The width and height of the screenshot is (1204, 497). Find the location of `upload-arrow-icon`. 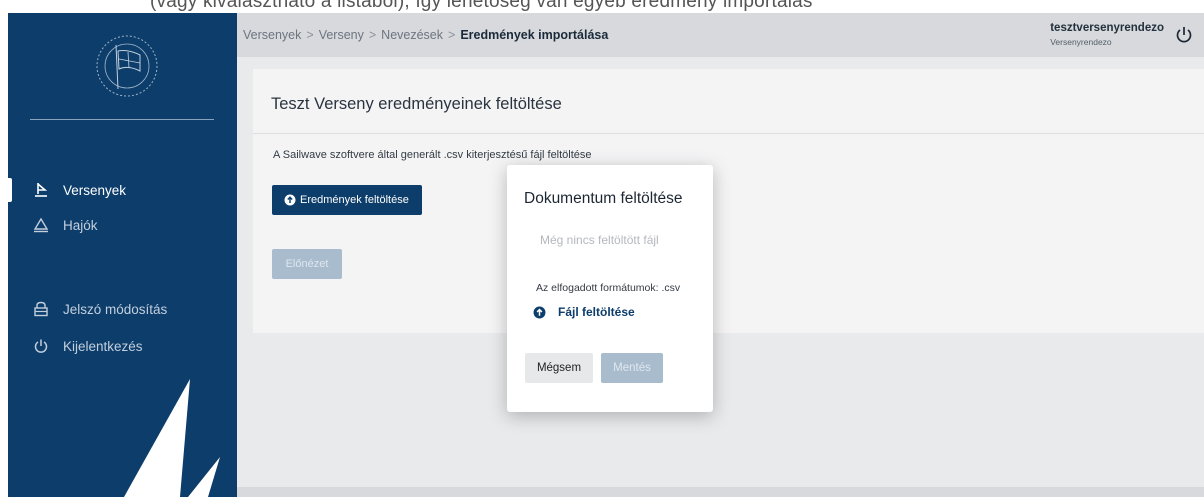

upload-arrow-icon is located at coordinates (539, 312).